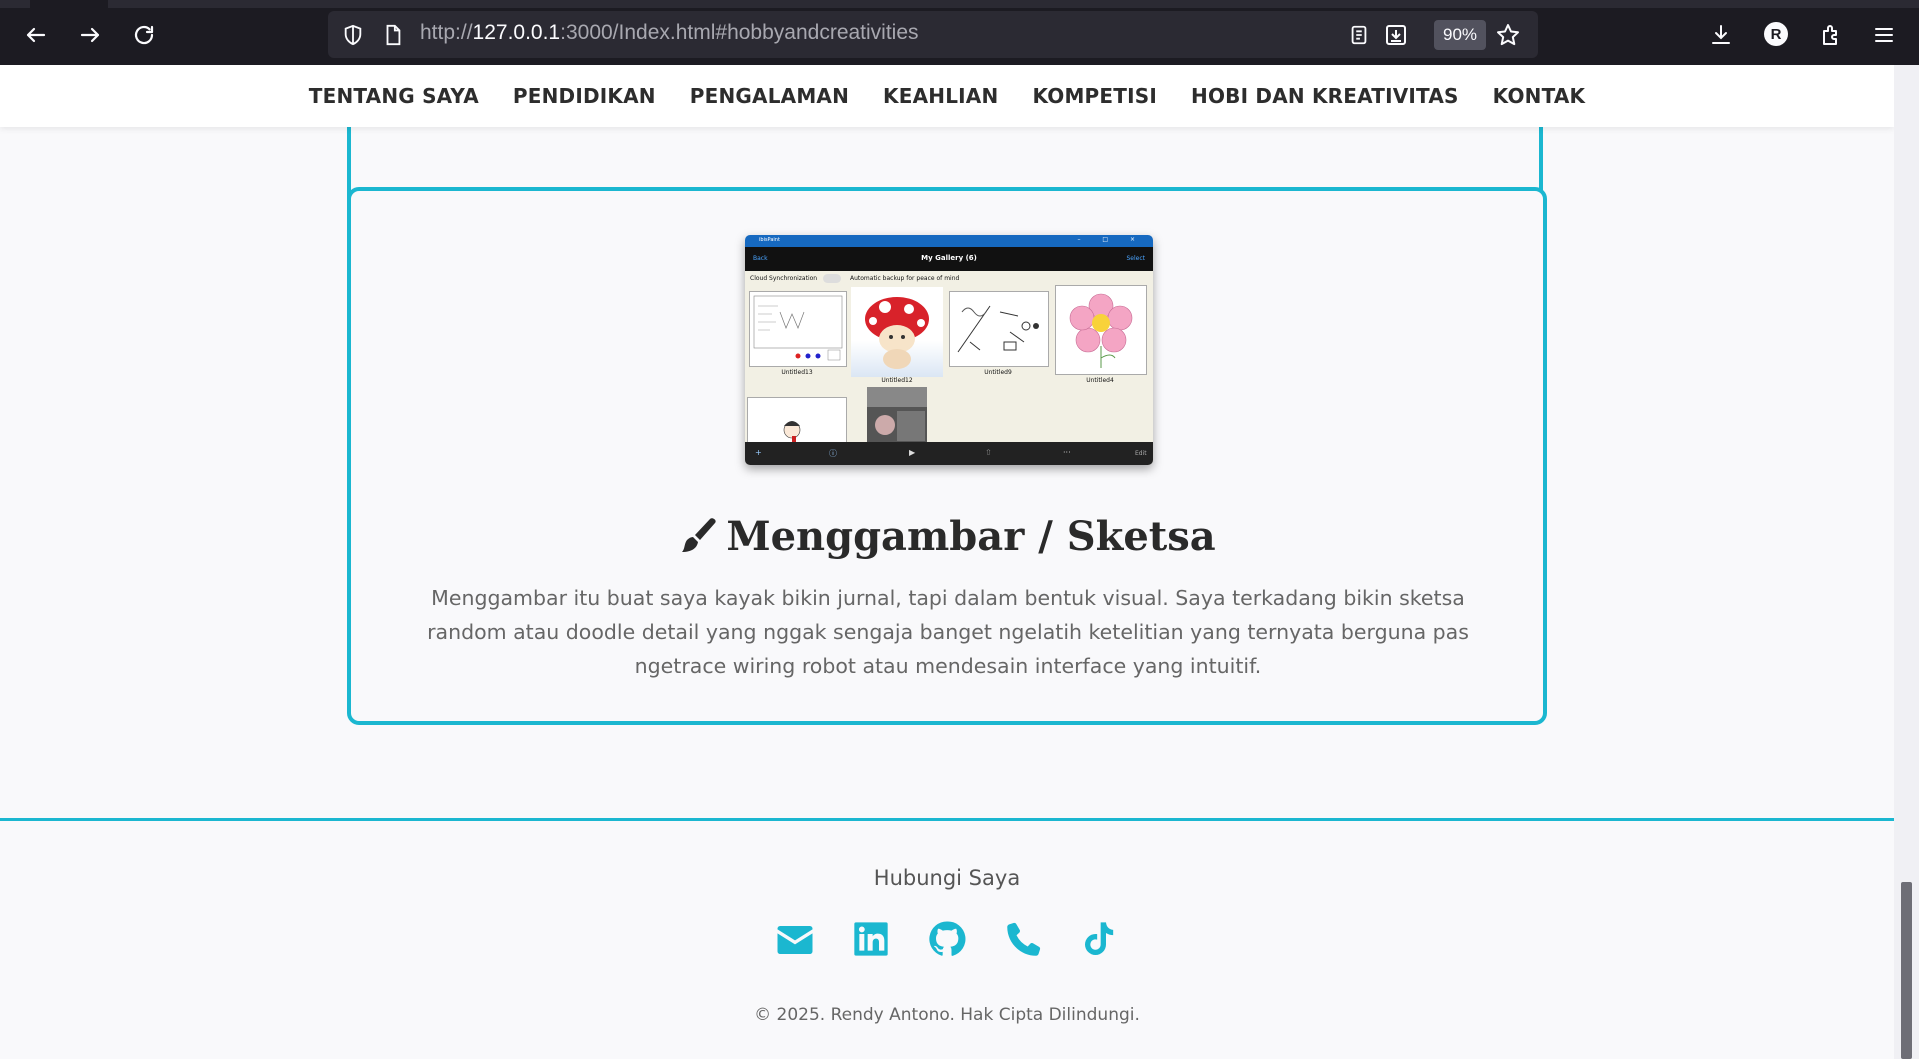  Describe the element at coordinates (1101, 330) in the screenshot. I see `flower-thumbnail` at that location.